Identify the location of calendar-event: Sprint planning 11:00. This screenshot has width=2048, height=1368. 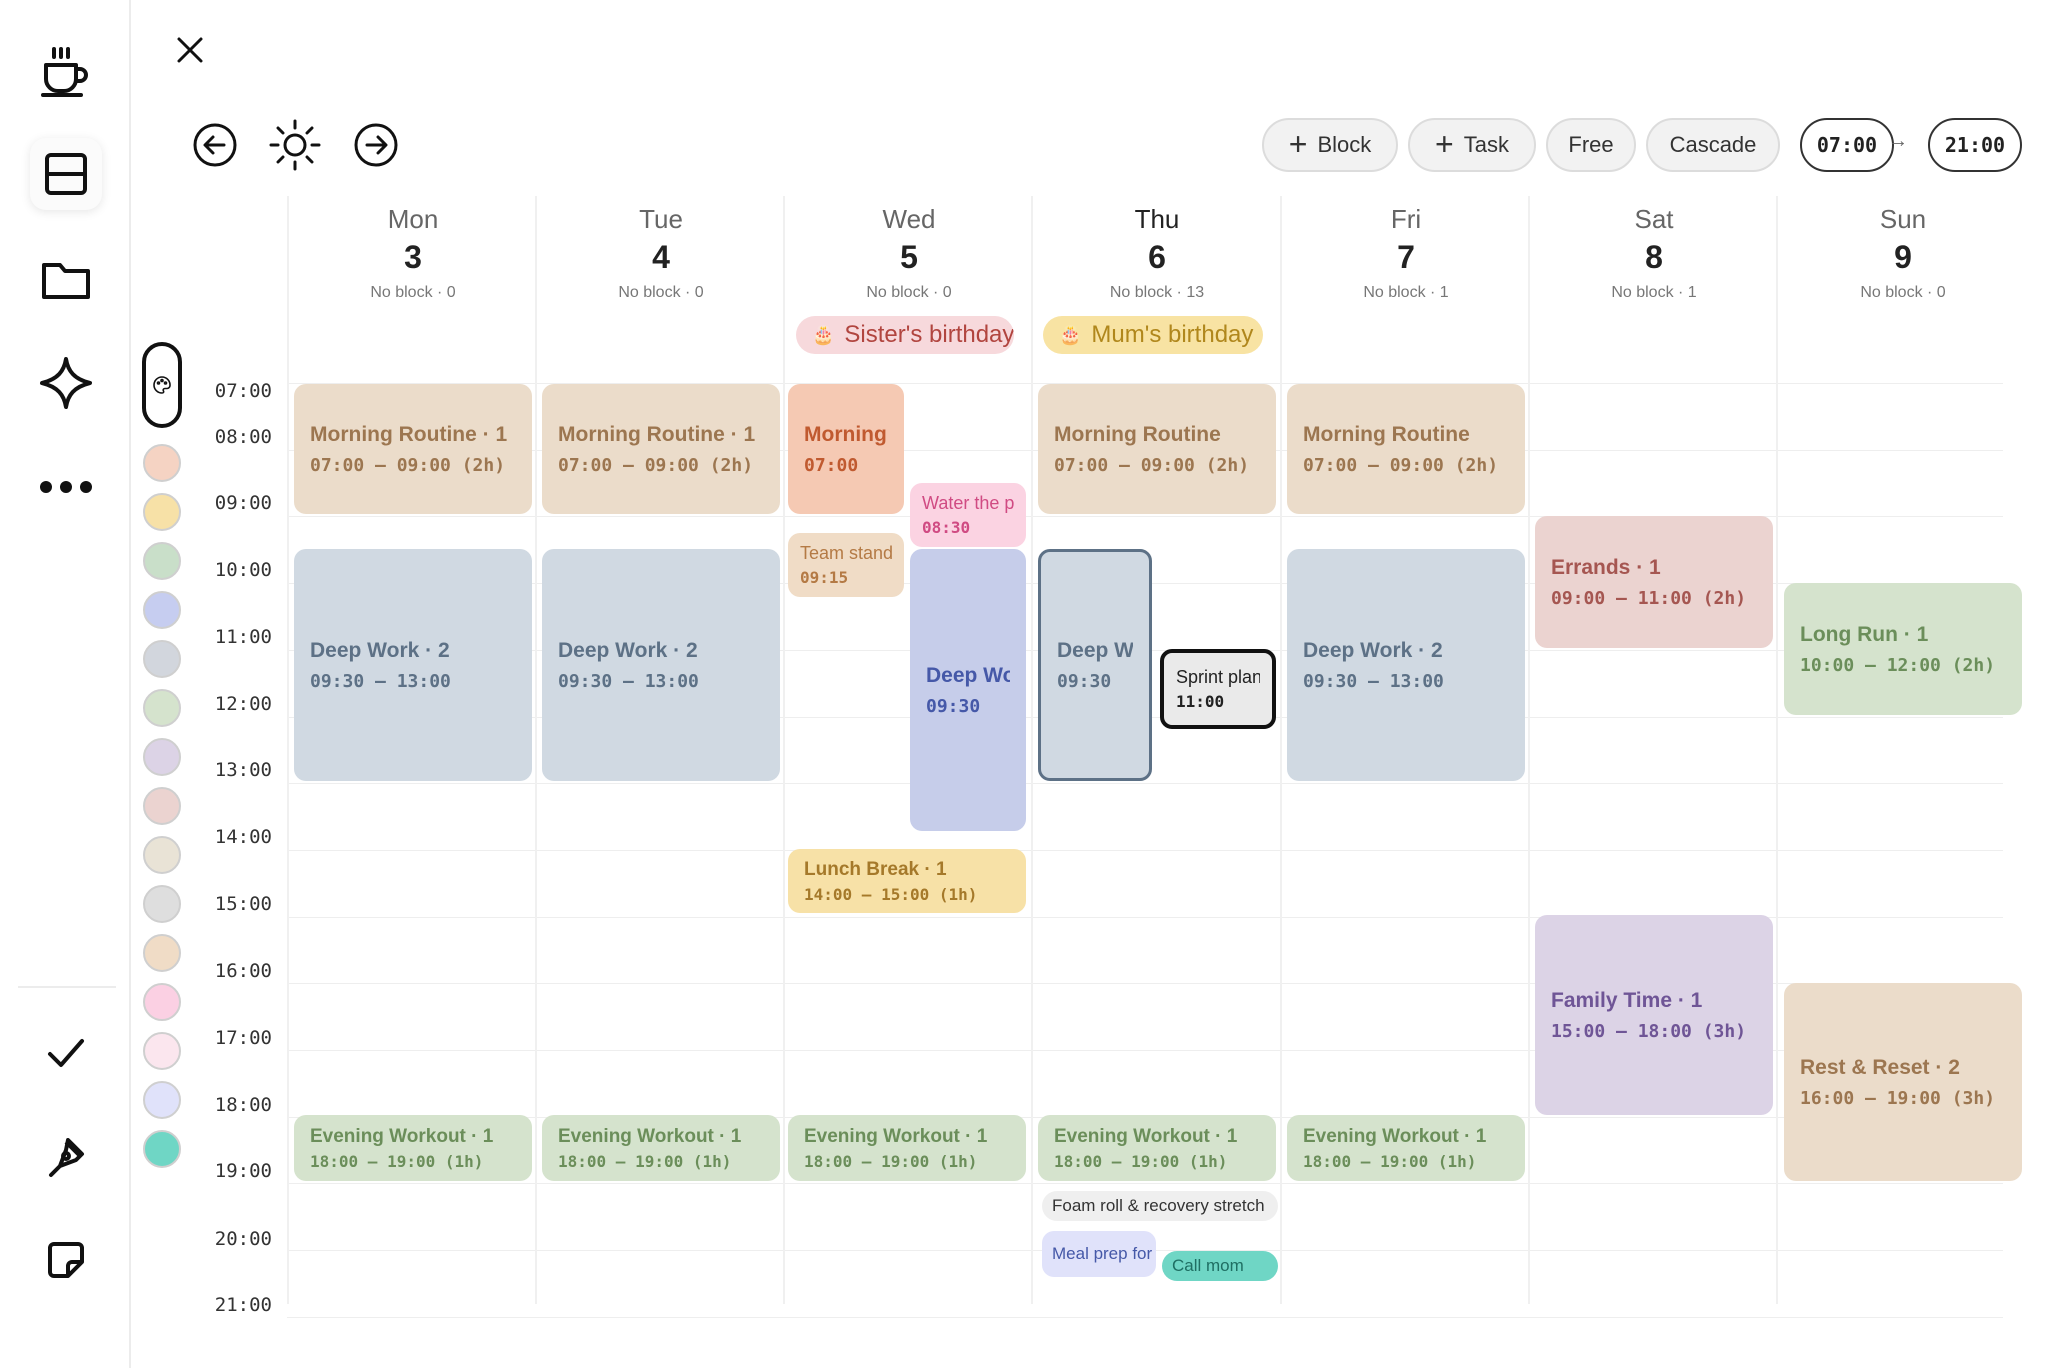
(1218, 689).